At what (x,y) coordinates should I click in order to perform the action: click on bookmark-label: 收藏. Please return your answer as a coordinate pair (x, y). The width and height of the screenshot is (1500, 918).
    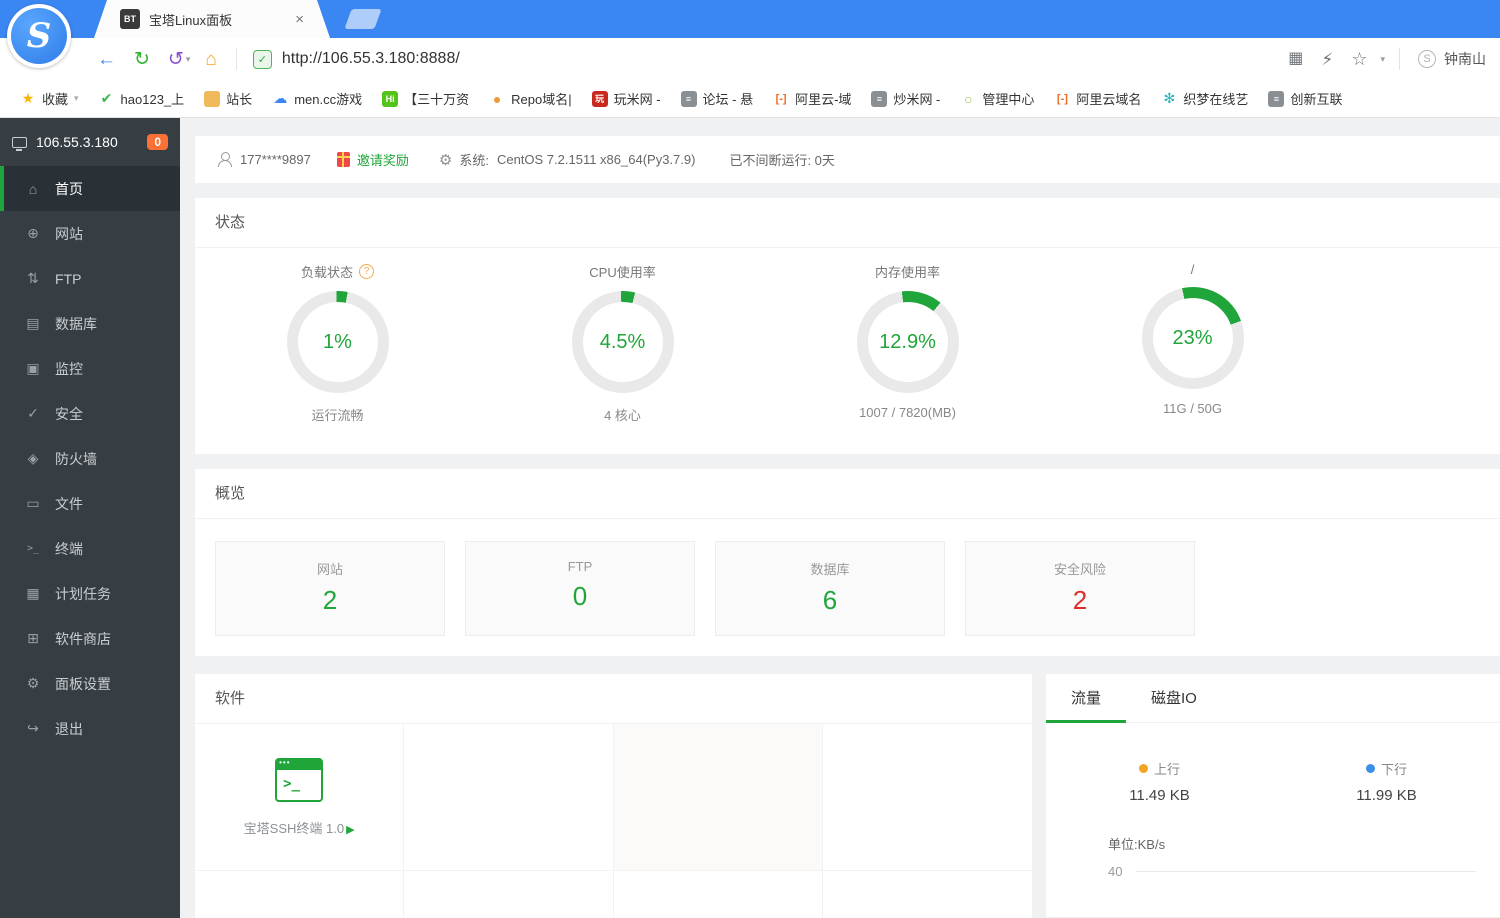
    Looking at the image, I should click on (55, 99).